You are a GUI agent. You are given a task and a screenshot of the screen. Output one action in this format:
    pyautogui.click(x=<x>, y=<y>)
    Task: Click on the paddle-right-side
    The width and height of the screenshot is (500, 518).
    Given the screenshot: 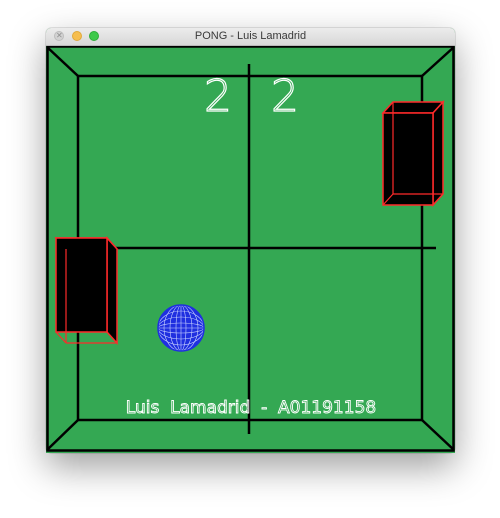 What is the action you would take?
    pyautogui.click(x=438, y=153)
    